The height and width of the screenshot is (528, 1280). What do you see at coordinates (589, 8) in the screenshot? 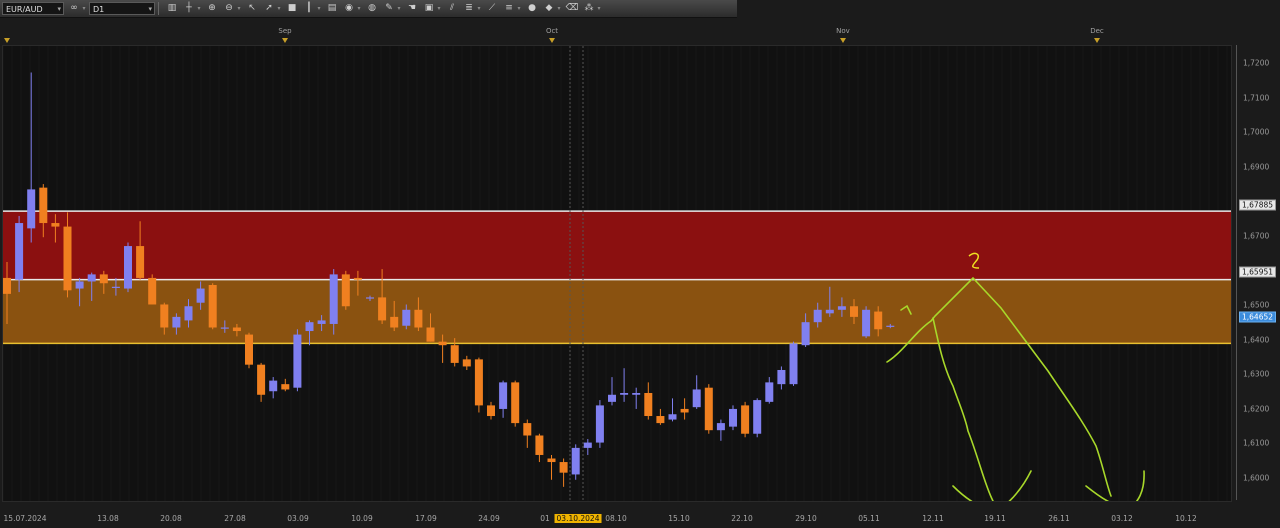
I see `indicators-icon: ⁂` at bounding box center [589, 8].